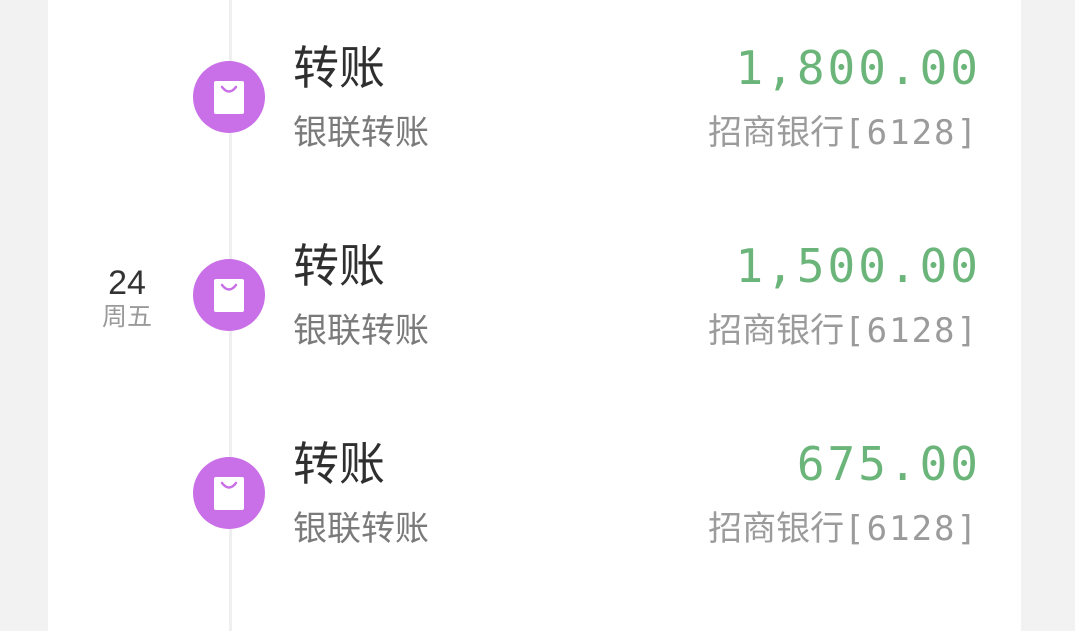  What do you see at coordinates (858, 266) in the screenshot?
I see `transaction-amount: 1,500.00` at bounding box center [858, 266].